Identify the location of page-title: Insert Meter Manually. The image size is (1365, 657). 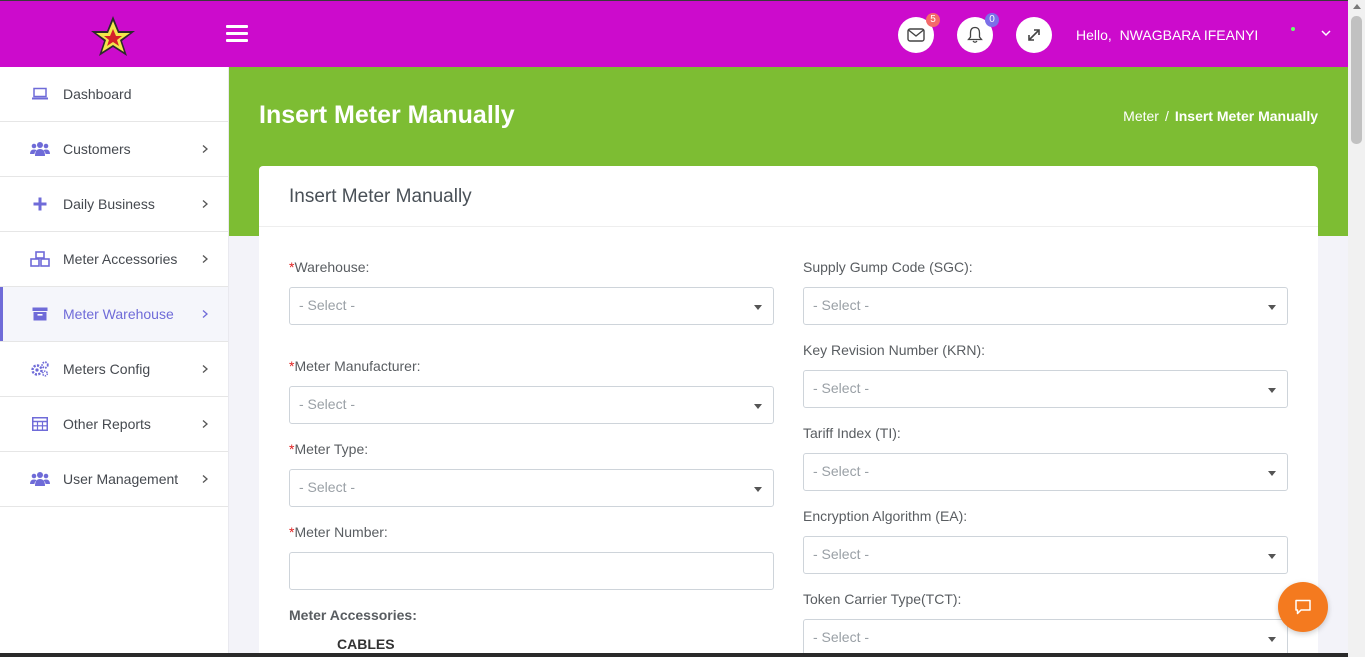
(387, 115).